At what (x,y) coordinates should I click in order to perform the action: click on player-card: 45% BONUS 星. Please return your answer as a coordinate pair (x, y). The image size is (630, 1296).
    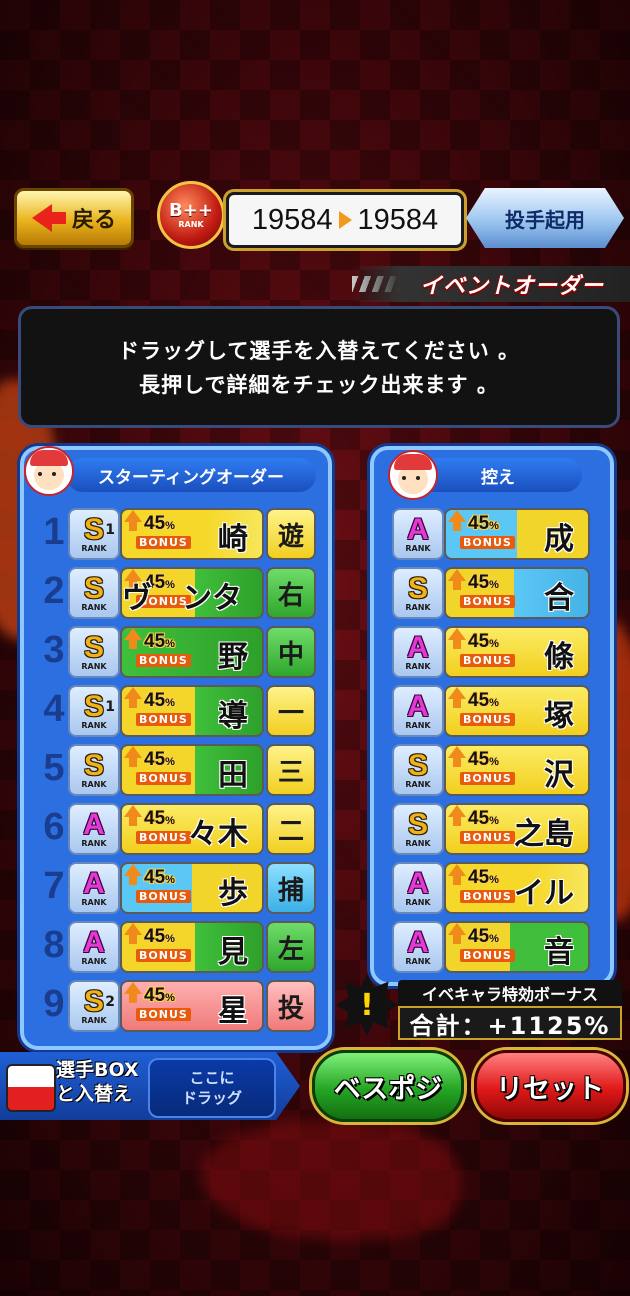
    Looking at the image, I should click on (192, 1006).